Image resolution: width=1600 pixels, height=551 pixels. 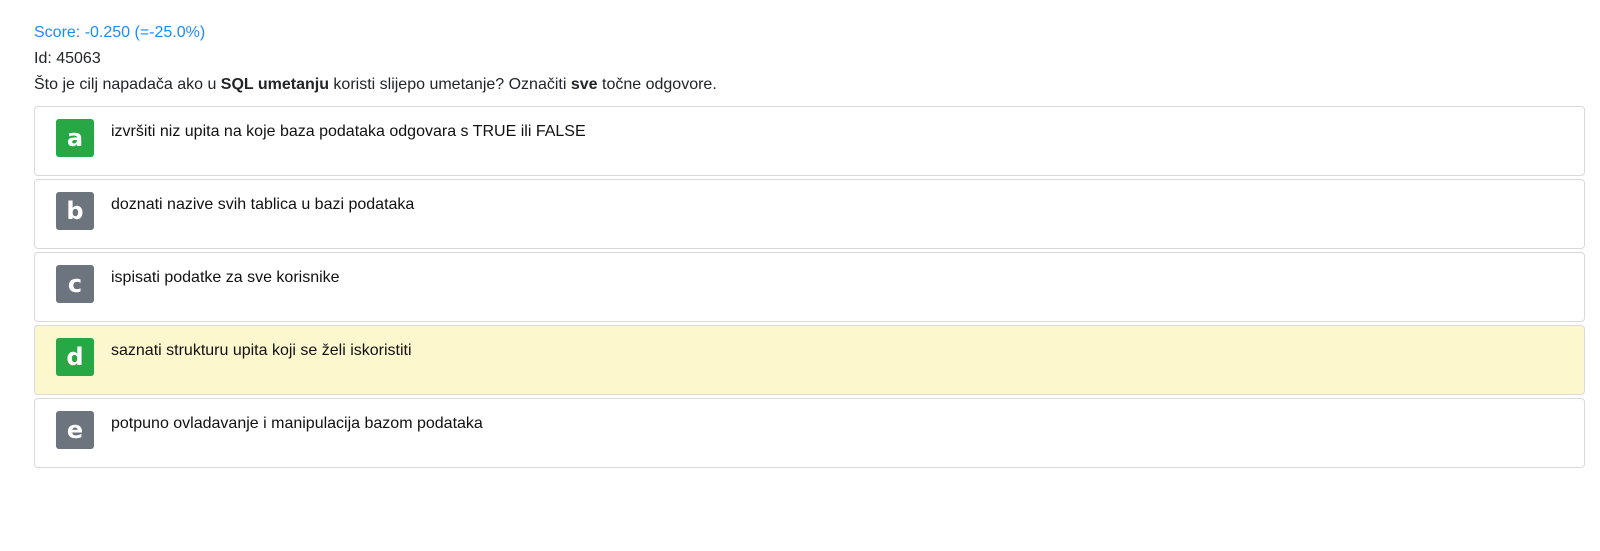 What do you see at coordinates (225, 277) in the screenshot?
I see `answer-text: ispisati podatke za sve korisnike` at bounding box center [225, 277].